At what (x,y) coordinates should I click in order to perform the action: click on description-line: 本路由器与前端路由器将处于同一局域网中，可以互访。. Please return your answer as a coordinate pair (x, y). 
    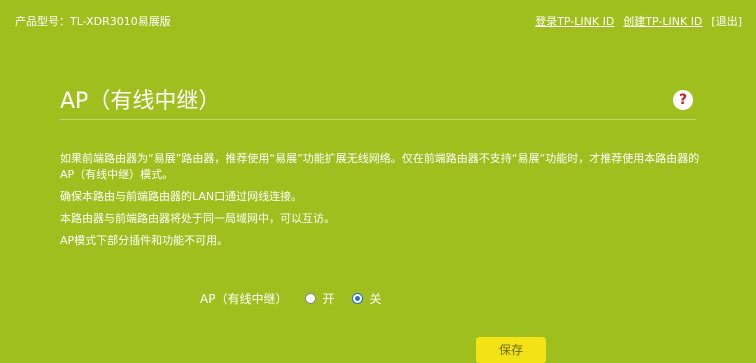
    Looking at the image, I should click on (197, 218).